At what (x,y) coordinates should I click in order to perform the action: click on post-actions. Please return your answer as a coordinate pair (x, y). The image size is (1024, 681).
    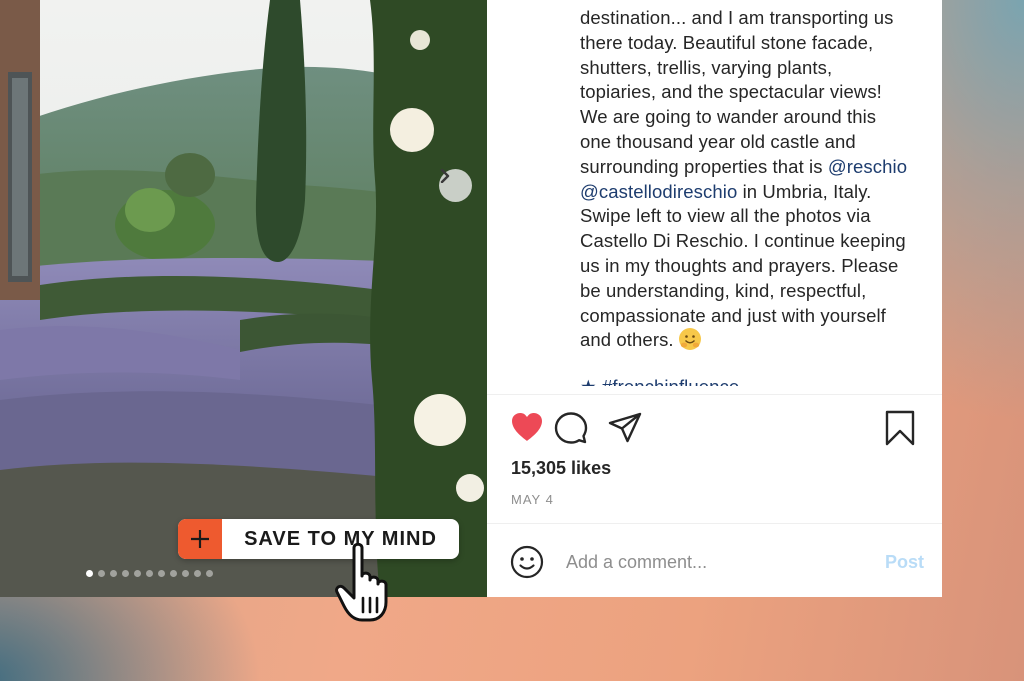
    Looking at the image, I should click on (719, 428).